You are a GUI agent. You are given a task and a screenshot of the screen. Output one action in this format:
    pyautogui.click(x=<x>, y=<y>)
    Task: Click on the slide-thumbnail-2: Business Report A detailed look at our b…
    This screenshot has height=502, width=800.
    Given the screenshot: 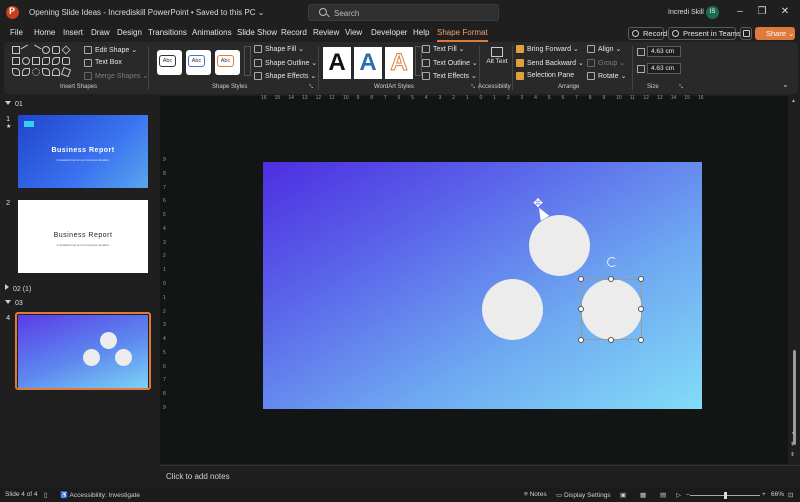 What is the action you would take?
    pyautogui.click(x=83, y=236)
    